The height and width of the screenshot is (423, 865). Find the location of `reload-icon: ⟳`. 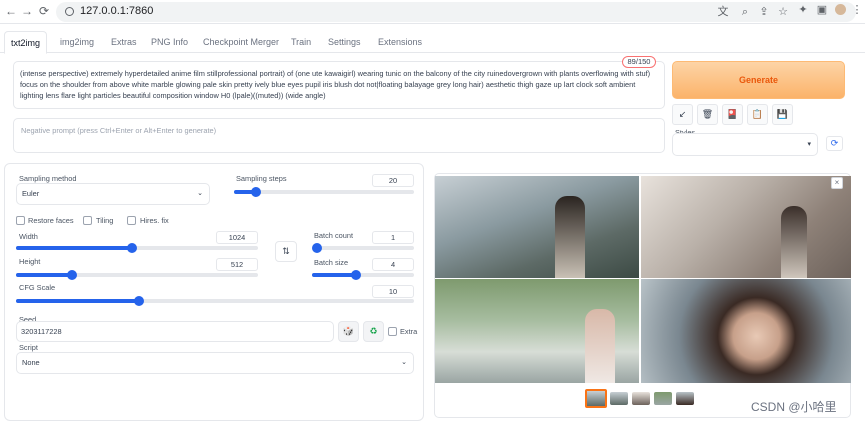

reload-icon: ⟳ is located at coordinates (44, 11).